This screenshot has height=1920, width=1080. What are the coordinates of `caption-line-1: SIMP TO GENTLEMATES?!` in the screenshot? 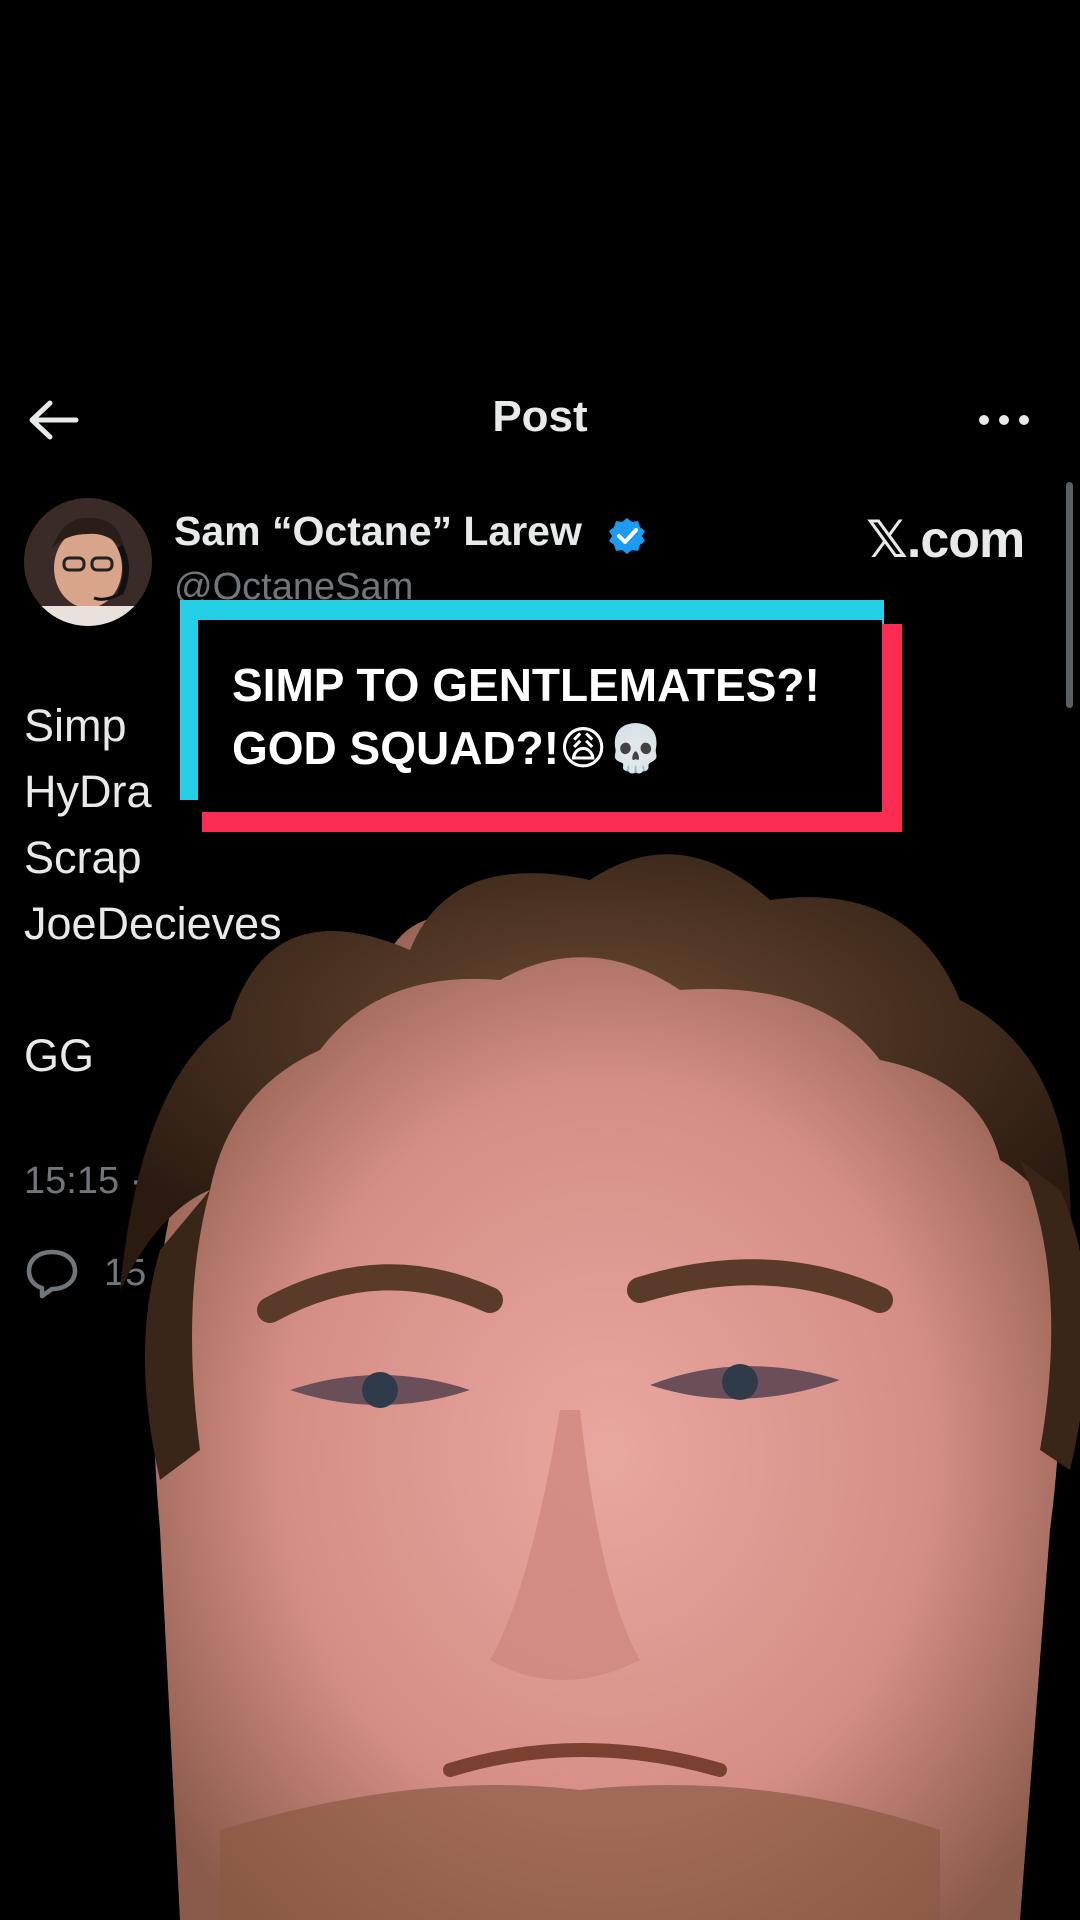 It's located at (526, 685).